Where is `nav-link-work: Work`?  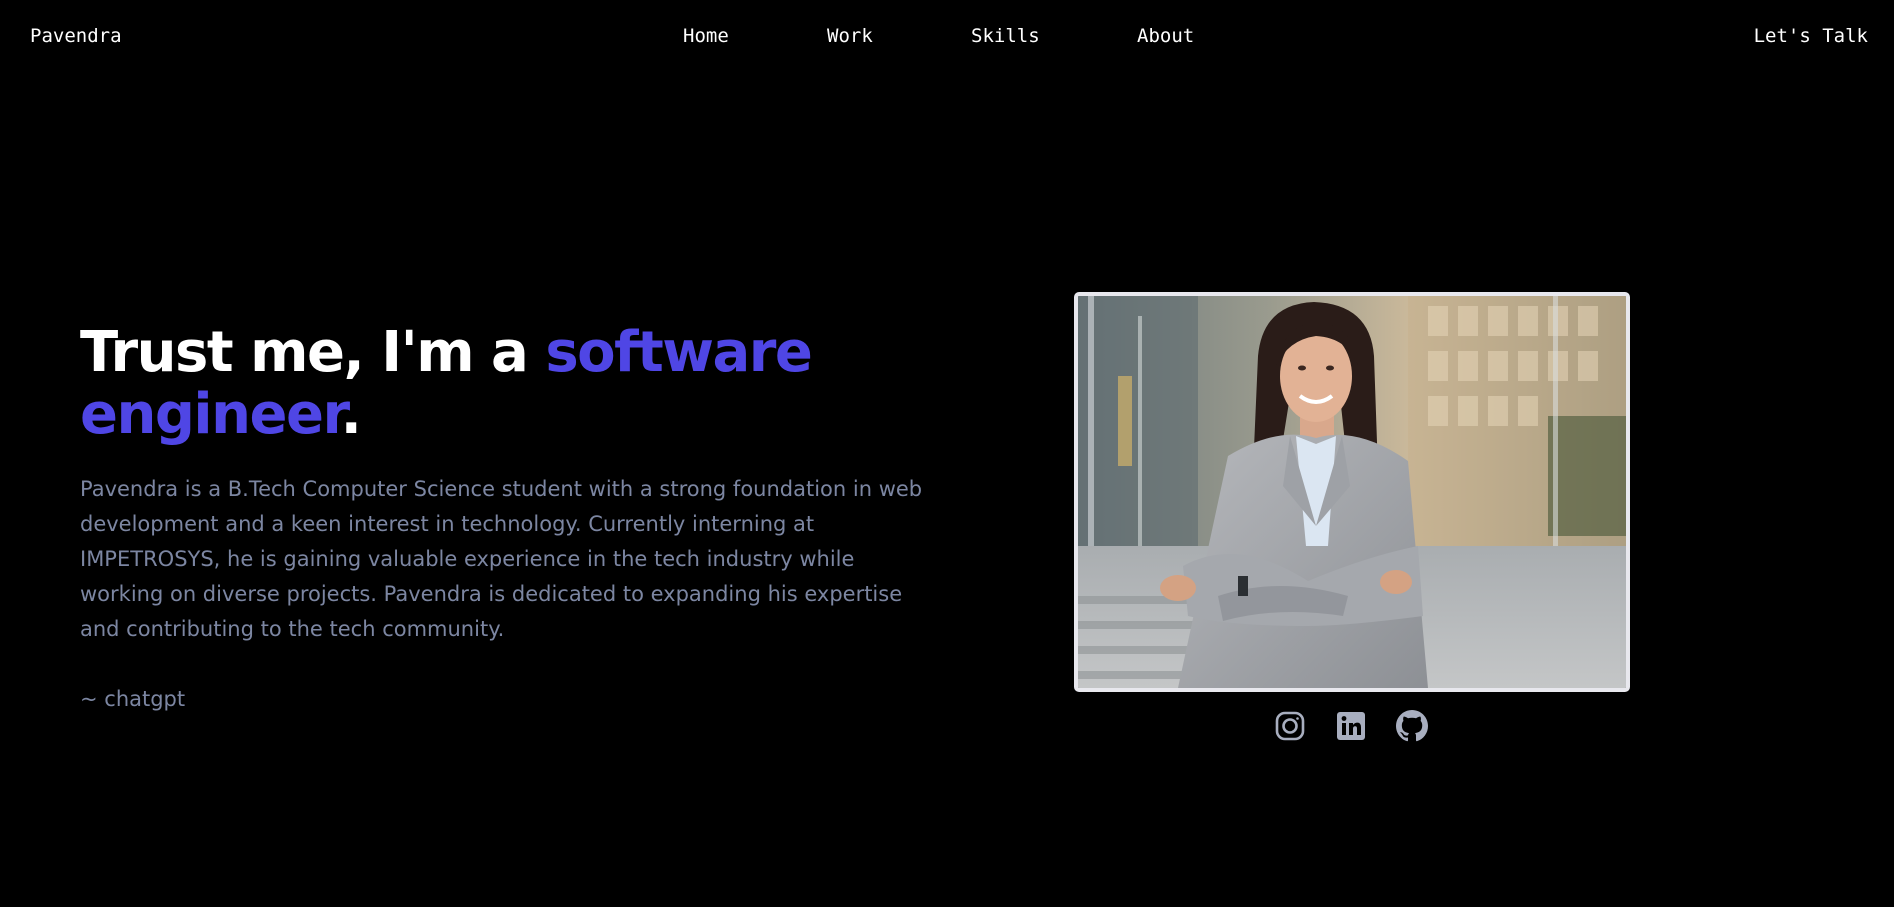
nav-link-work: Work is located at coordinates (850, 36).